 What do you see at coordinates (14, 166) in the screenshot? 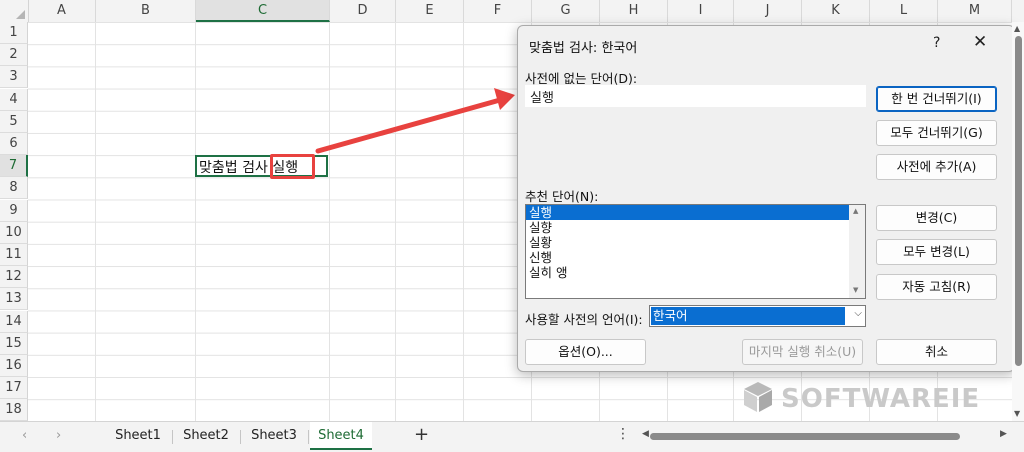
I see `row-header-7: 7` at bounding box center [14, 166].